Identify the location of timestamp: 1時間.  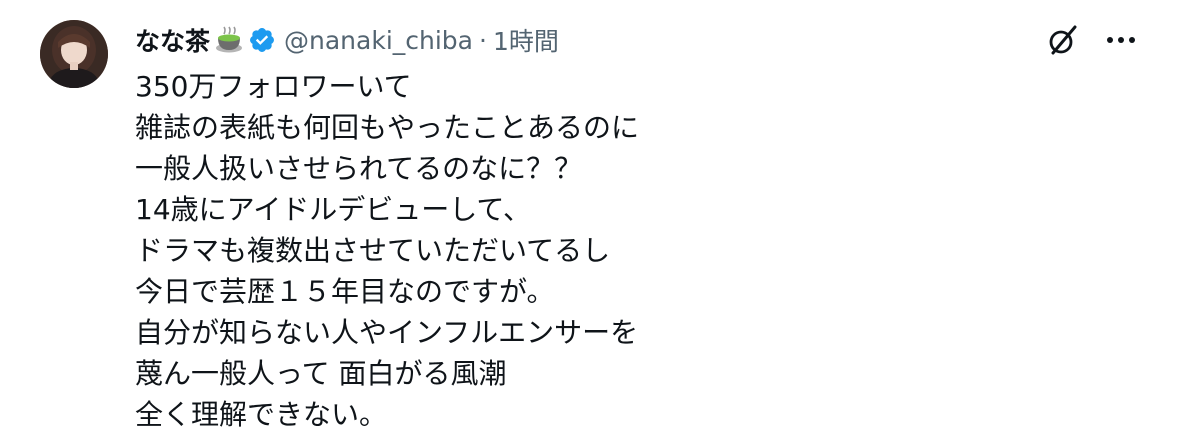
(526, 40).